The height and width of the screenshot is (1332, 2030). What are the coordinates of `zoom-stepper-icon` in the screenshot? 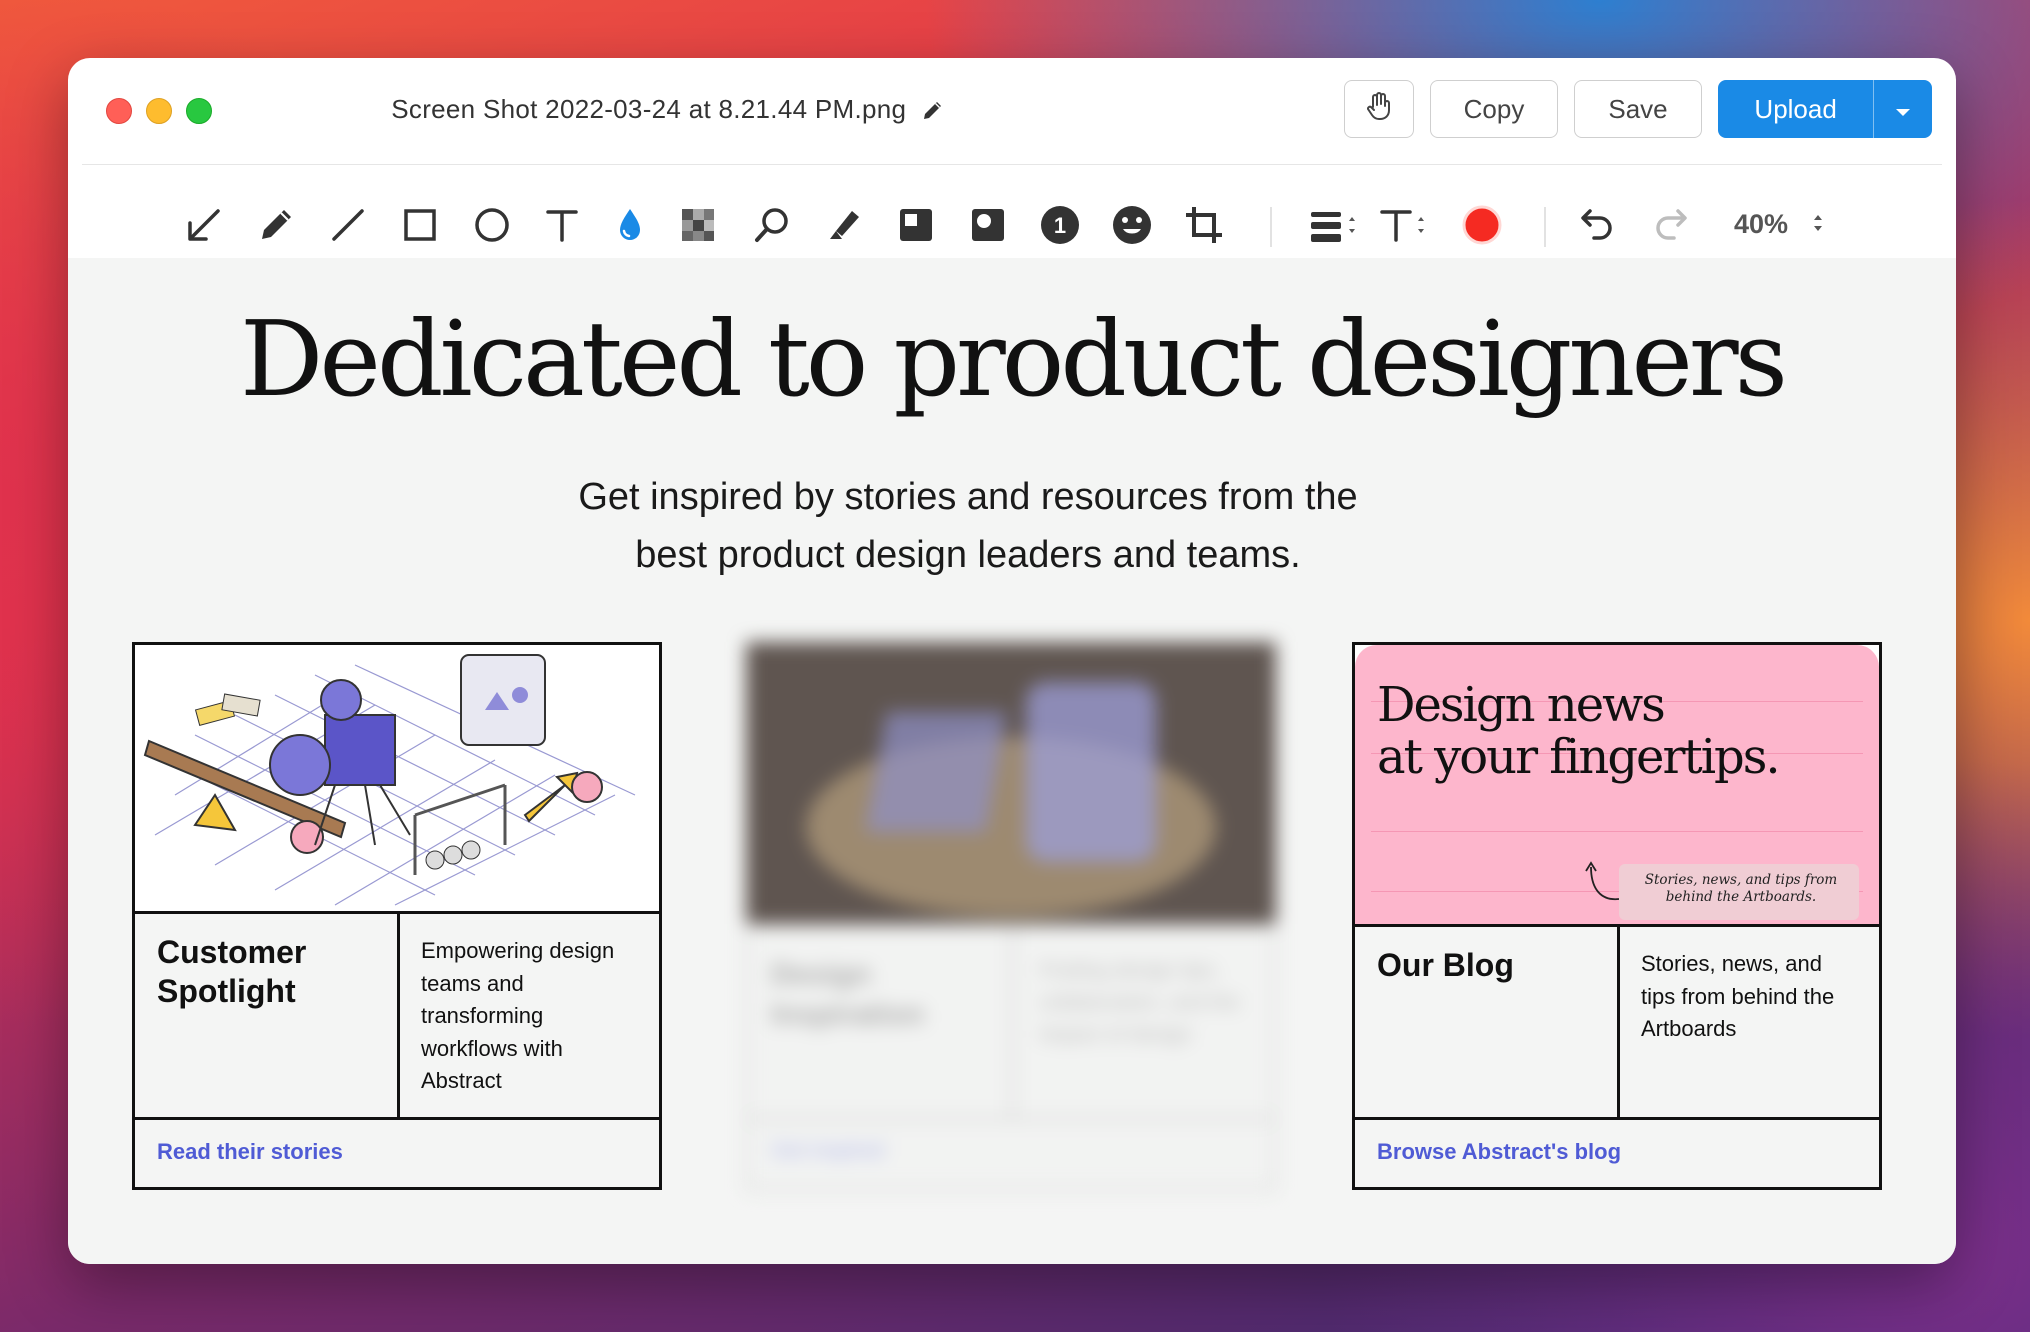 It's located at (1818, 225).